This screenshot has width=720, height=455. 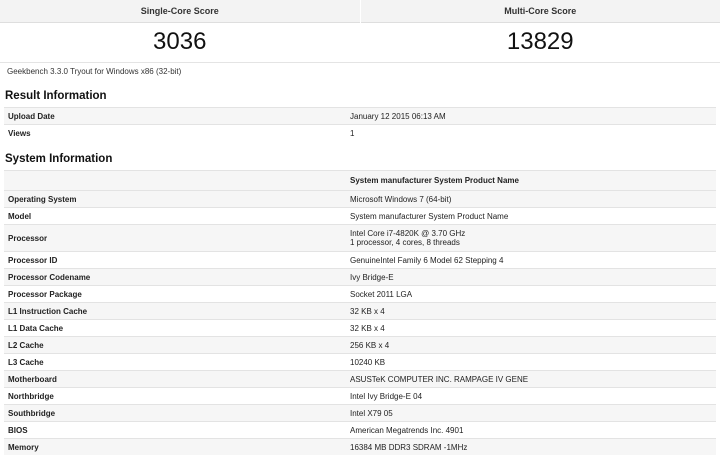 What do you see at coordinates (175, 199) in the screenshot?
I see `row-key: Operating System` at bounding box center [175, 199].